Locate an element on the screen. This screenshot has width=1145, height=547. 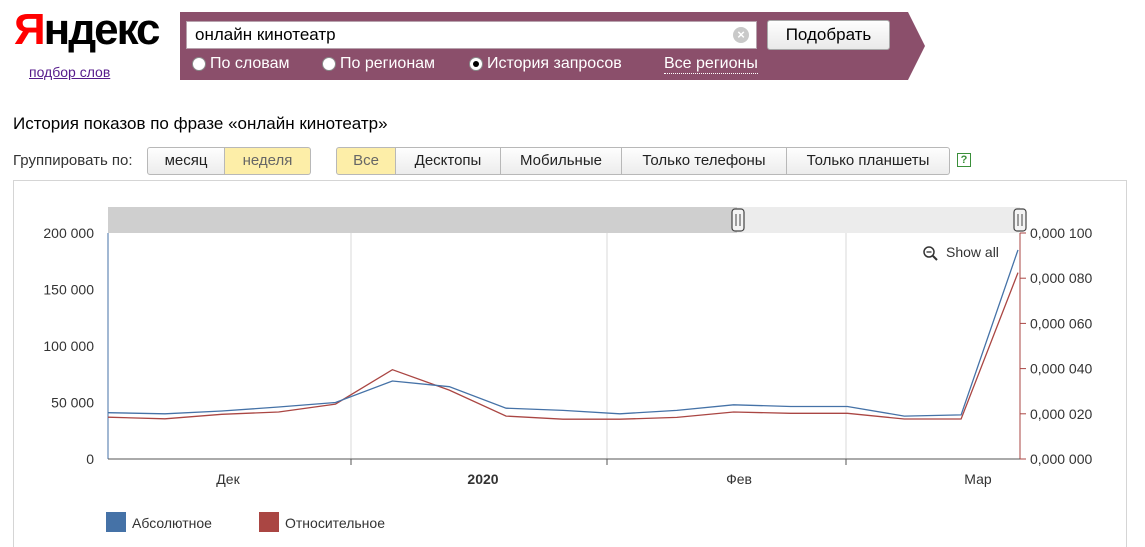
mode-by-words: По словам is located at coordinates (240, 64).